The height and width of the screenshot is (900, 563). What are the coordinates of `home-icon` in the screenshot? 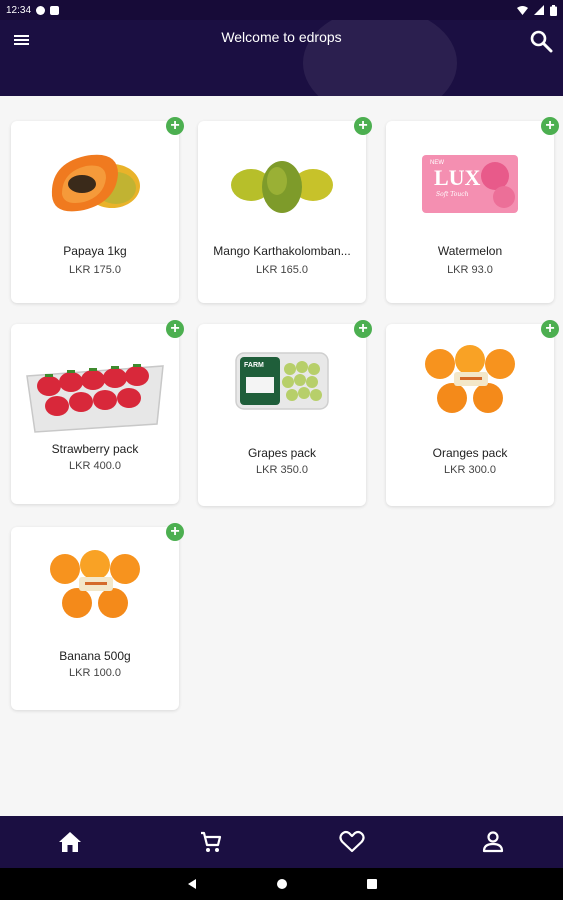 It's located at (70, 842).